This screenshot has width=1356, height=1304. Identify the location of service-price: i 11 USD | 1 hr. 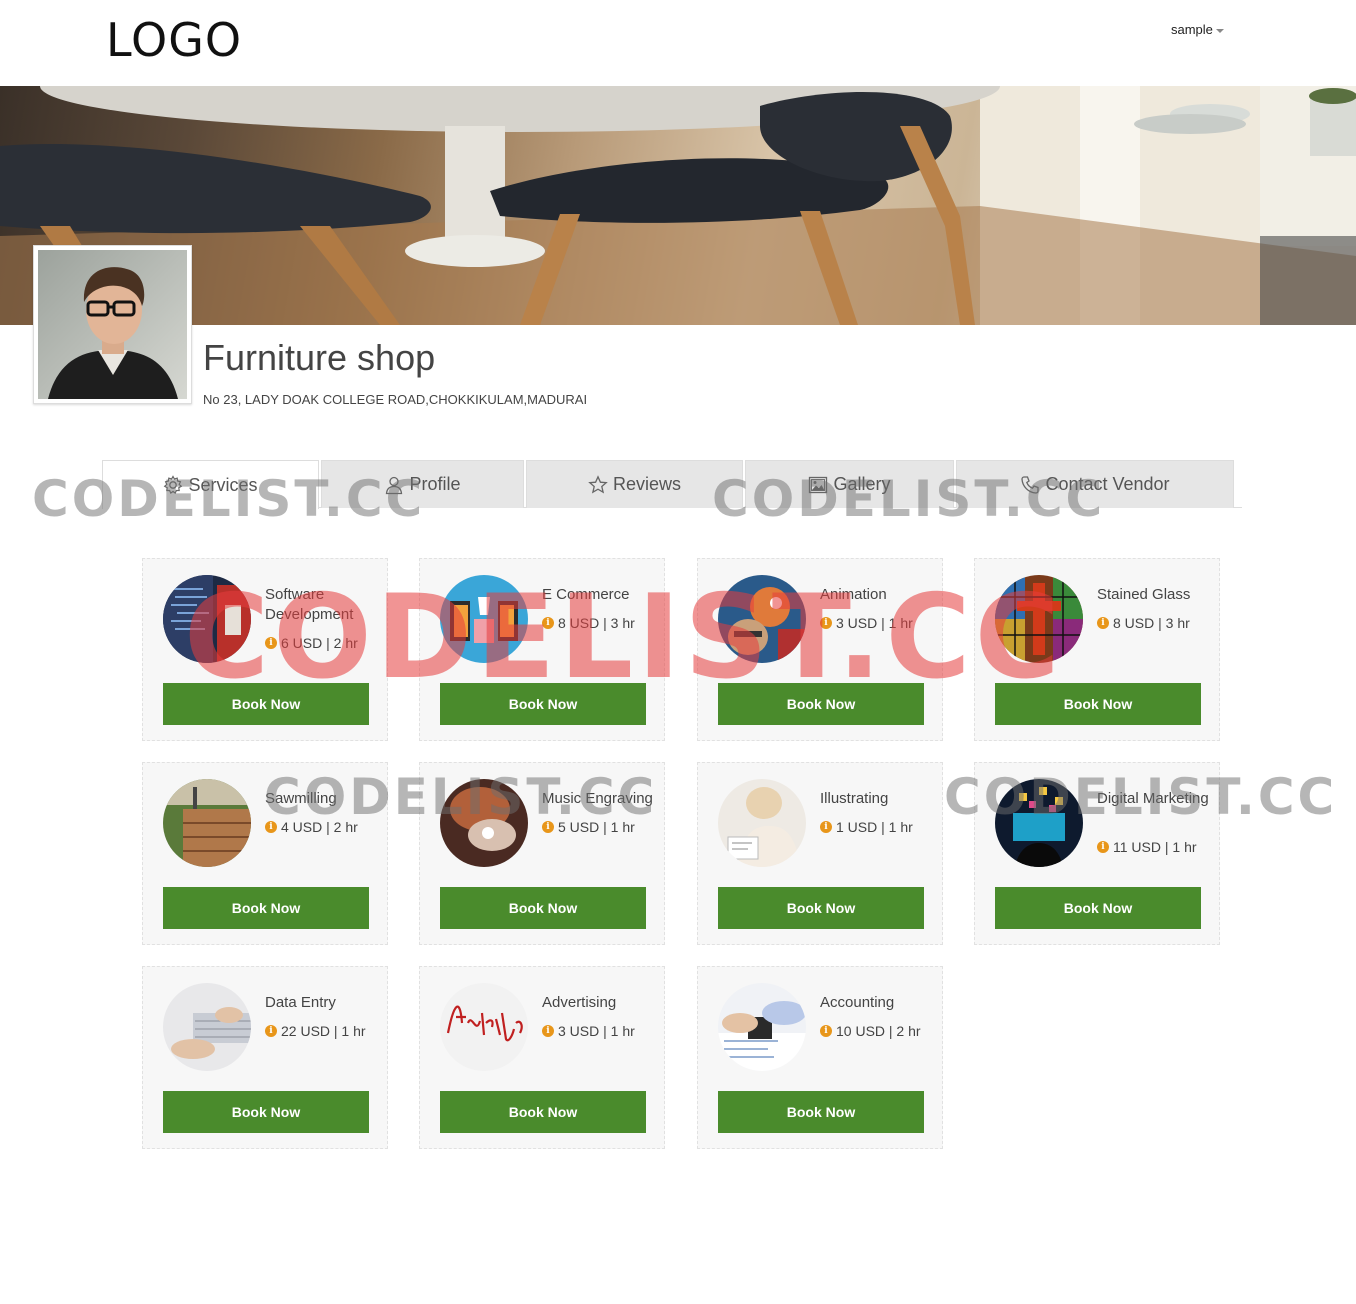
(1147, 847).